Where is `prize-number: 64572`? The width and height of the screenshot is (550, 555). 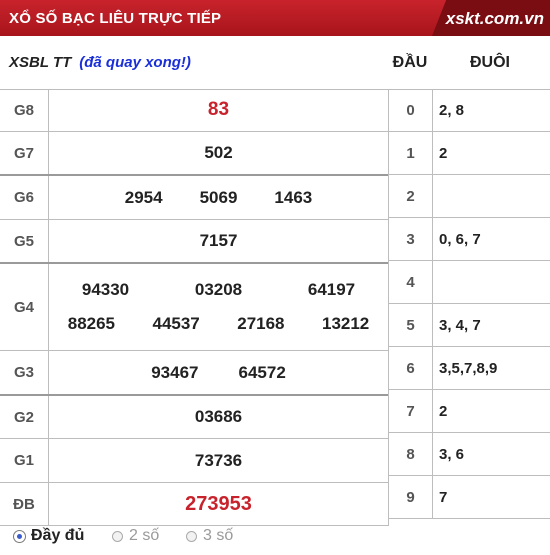
prize-number: 64572 is located at coordinates (262, 372).